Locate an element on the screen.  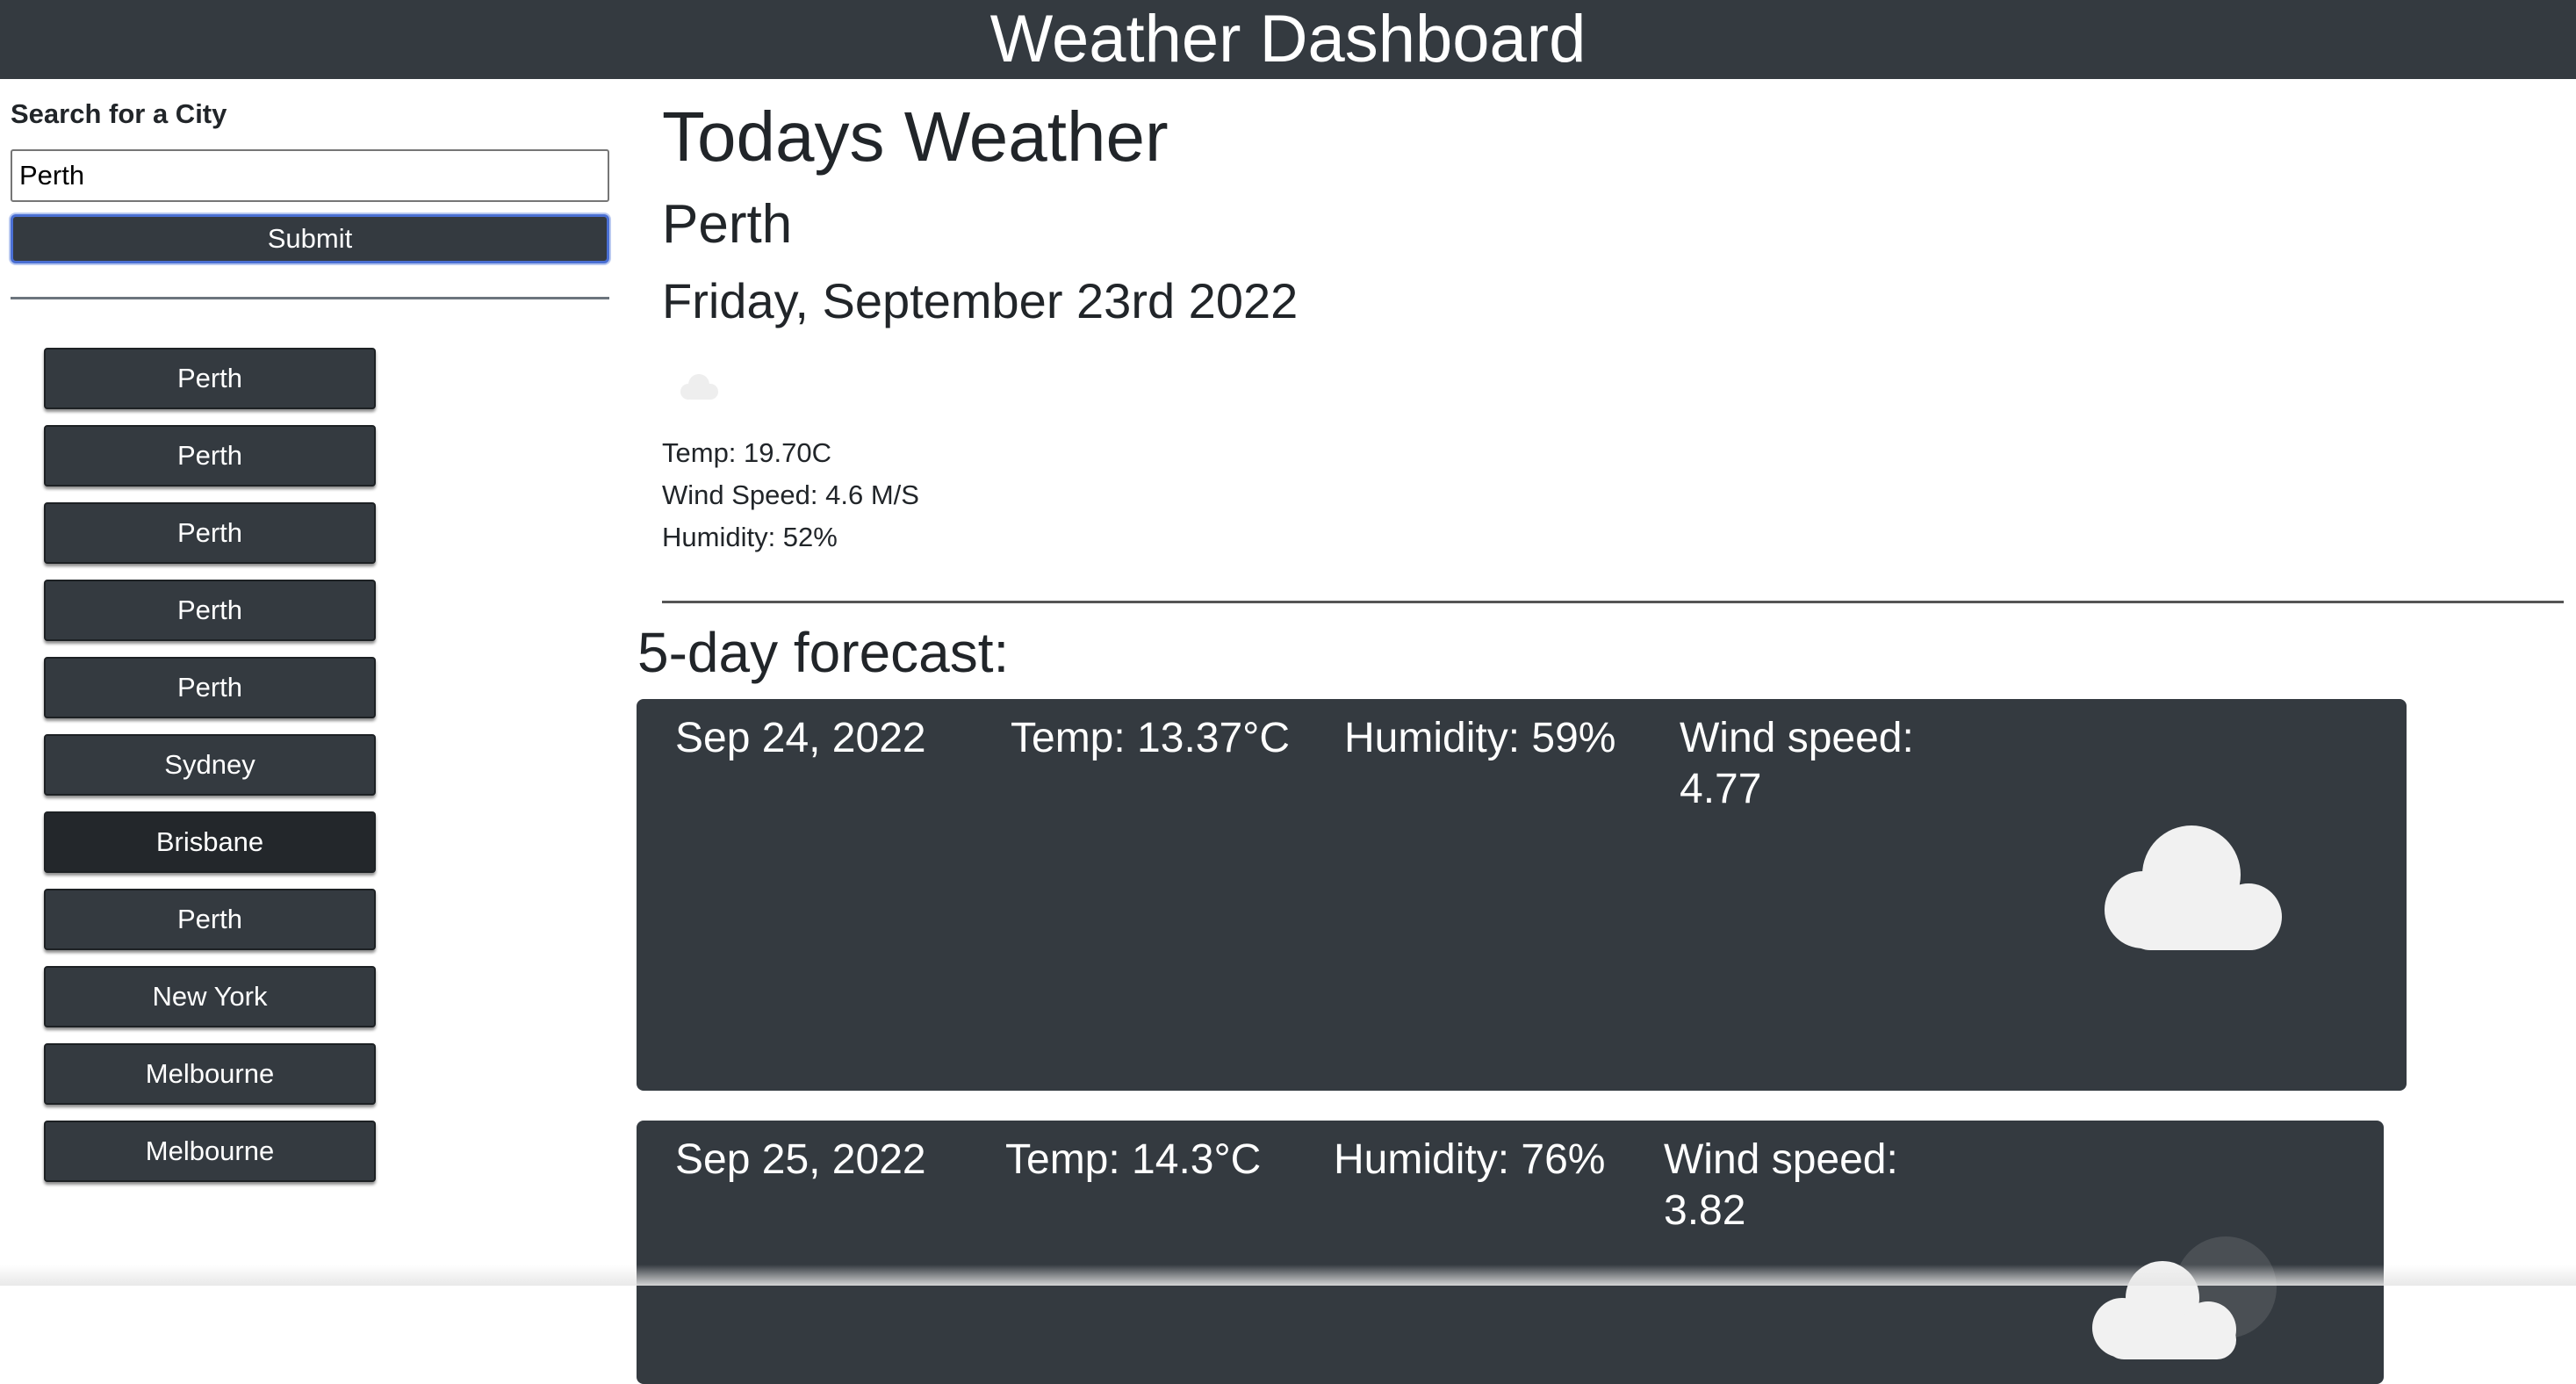
current-wind: Wind Speed: 4.6 M/S is located at coordinates (790, 494).